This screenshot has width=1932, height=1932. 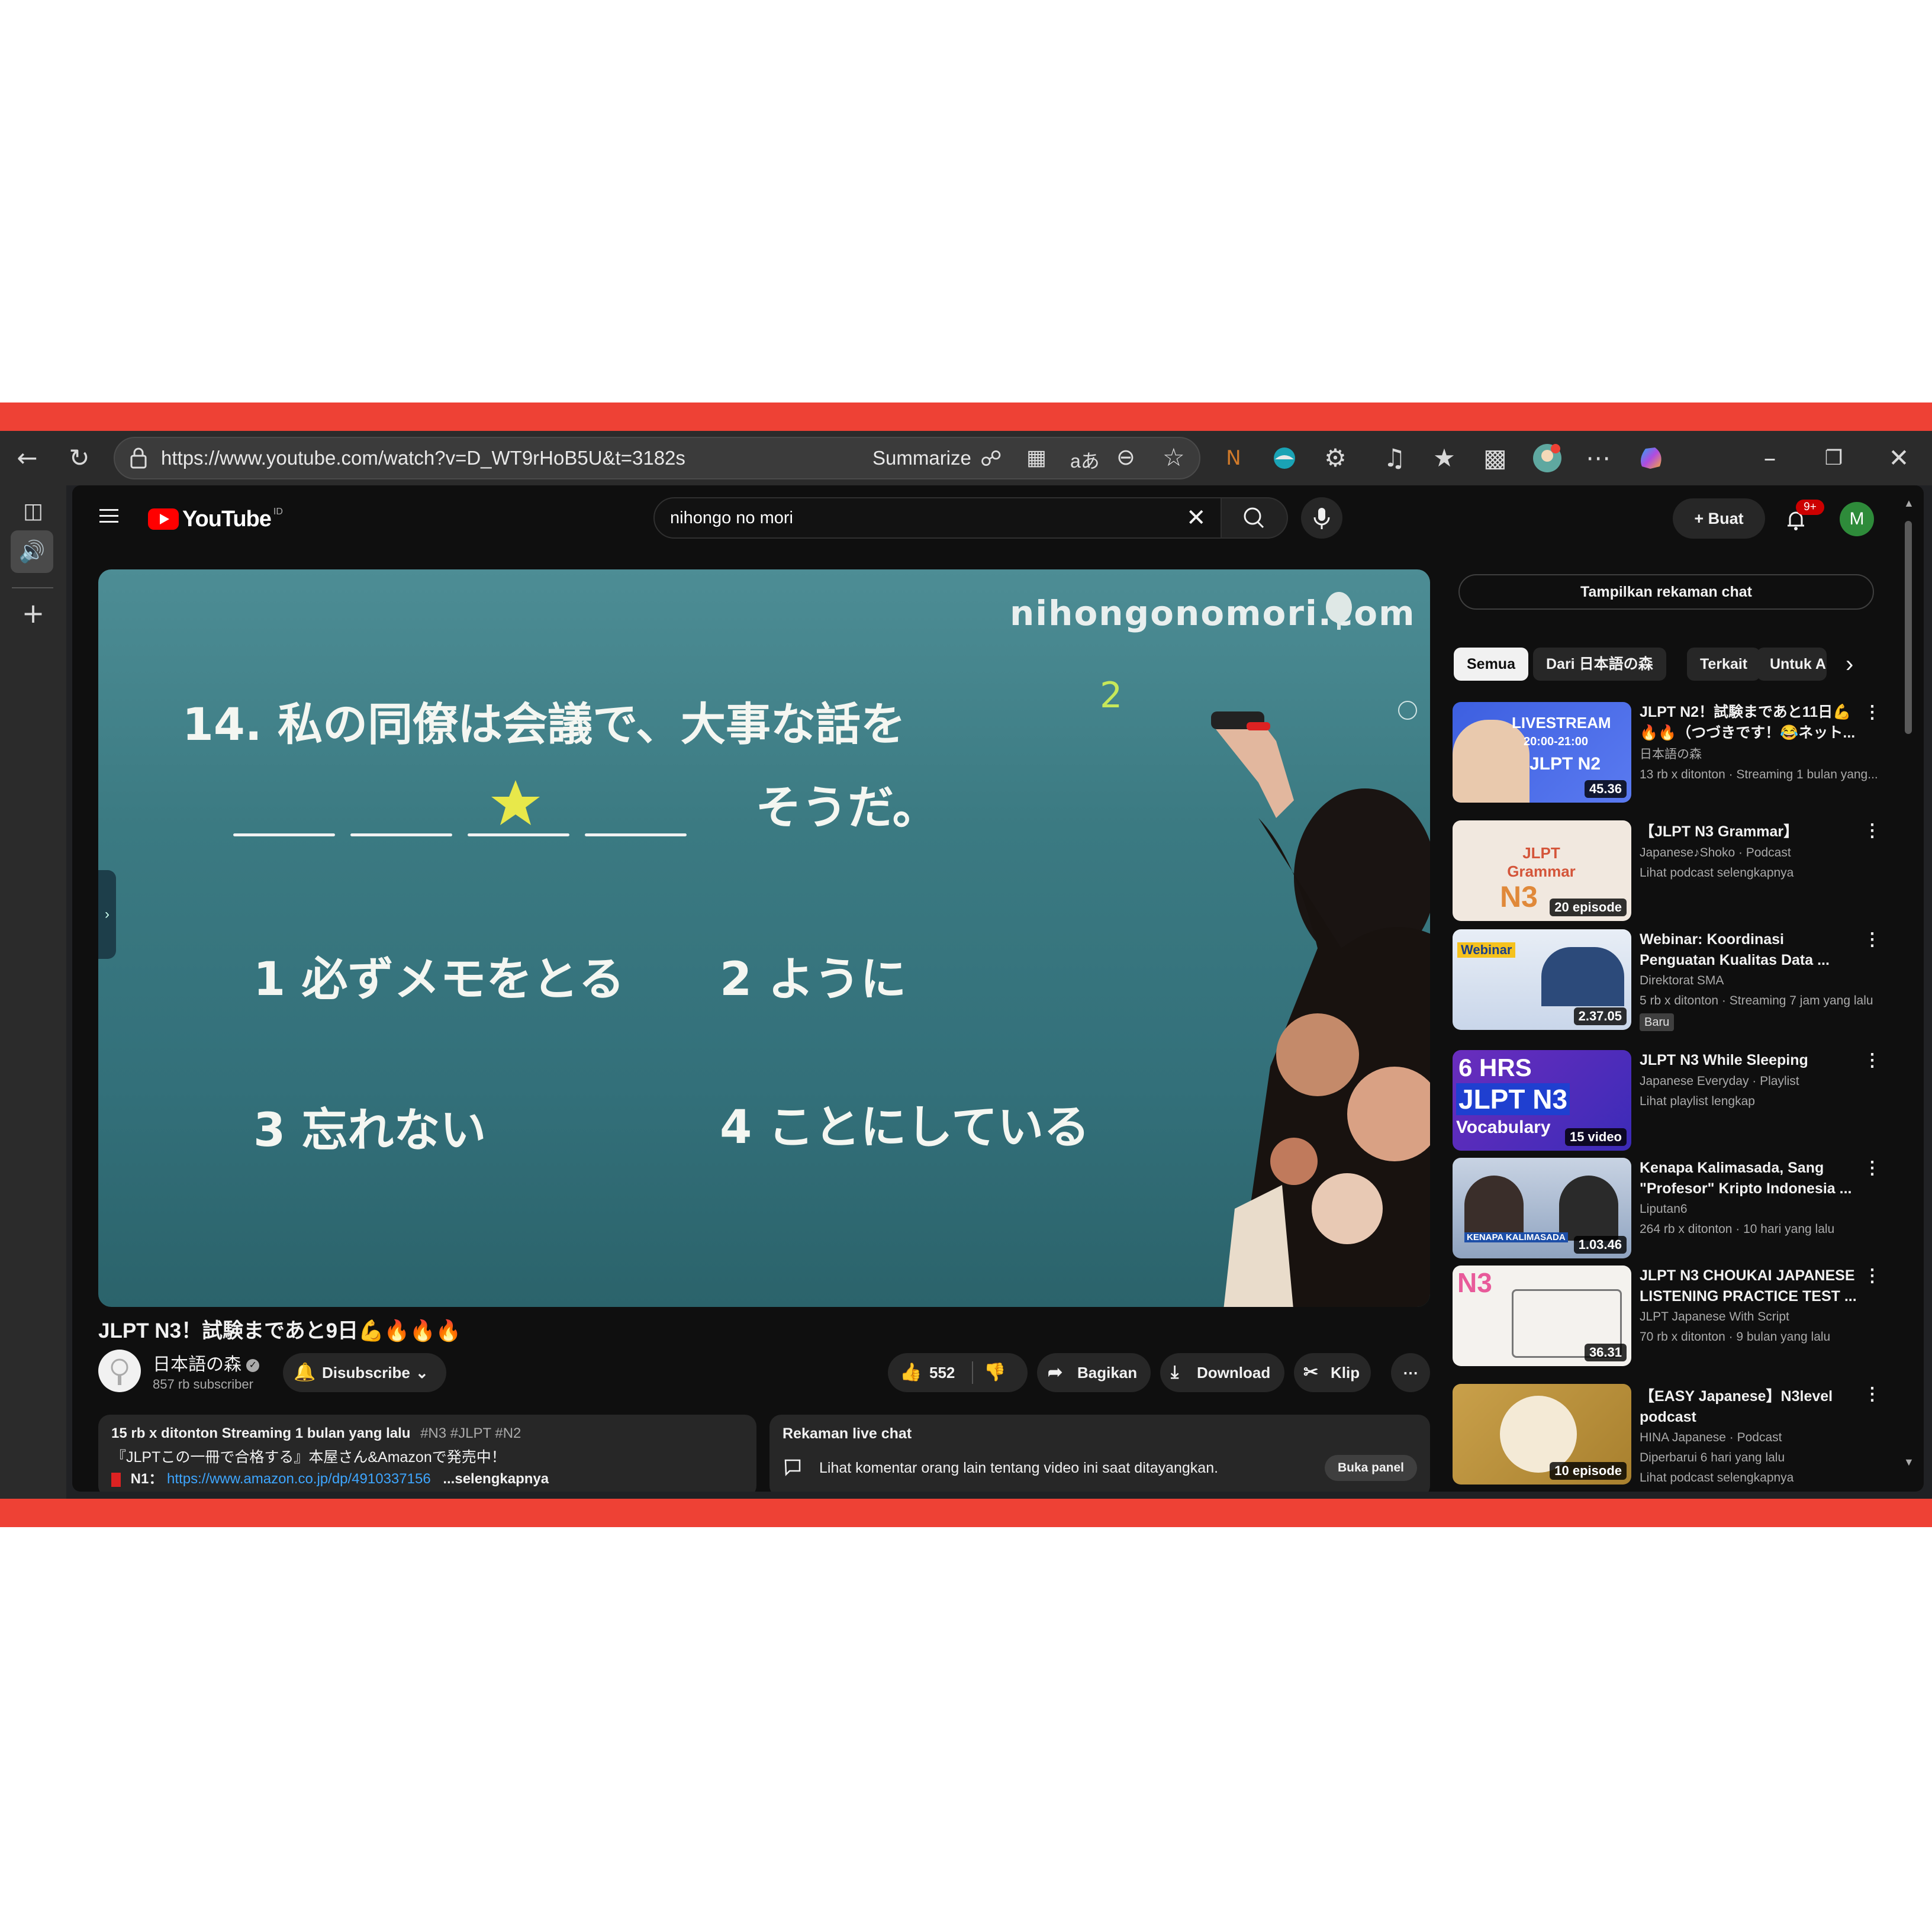 What do you see at coordinates (1598, 458) in the screenshot?
I see `more-menu-icon: ⋯` at bounding box center [1598, 458].